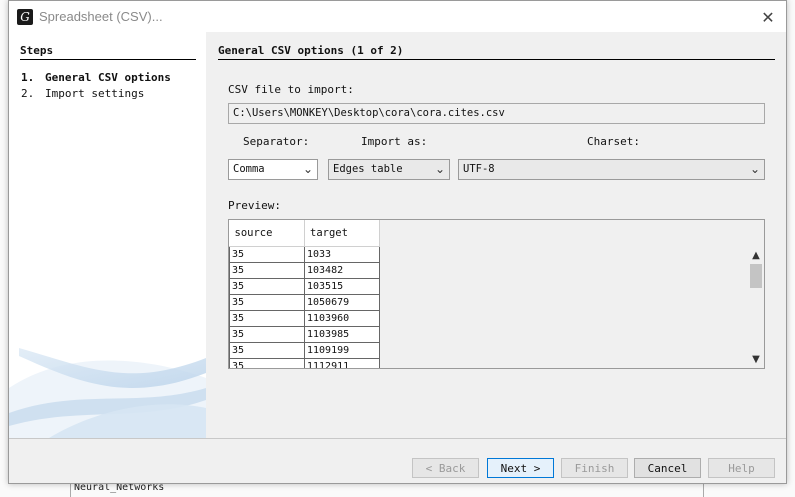  Describe the element at coordinates (667, 468) in the screenshot. I see `cancel-button: Cancel` at that location.